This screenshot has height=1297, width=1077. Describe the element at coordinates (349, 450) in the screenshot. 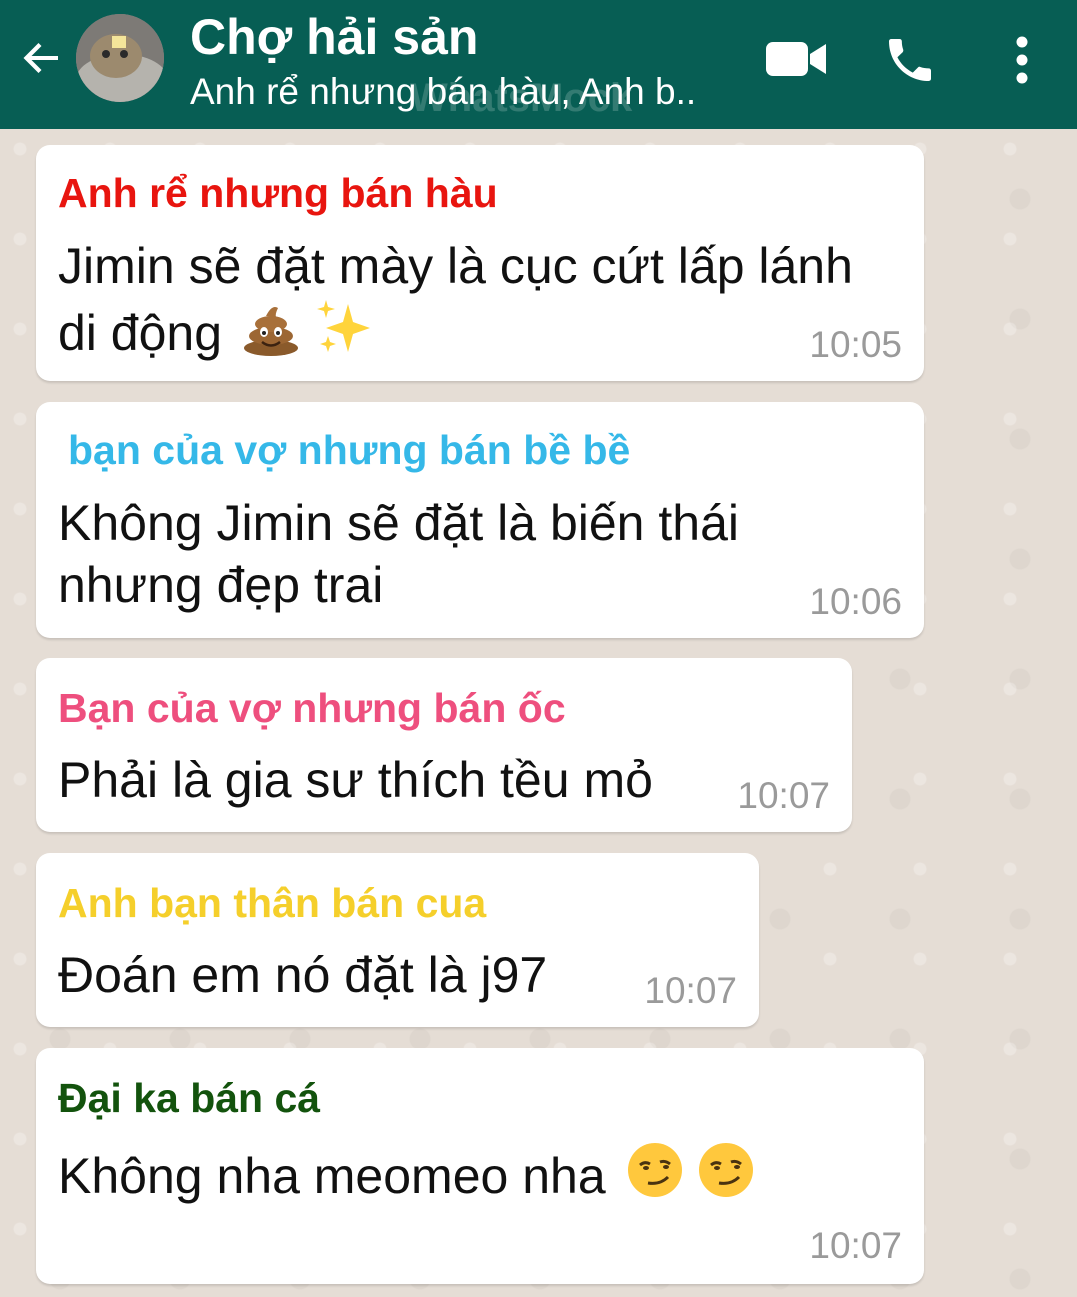

I see `sender-name: bạn của vợ nhưng bán bề bề` at that location.